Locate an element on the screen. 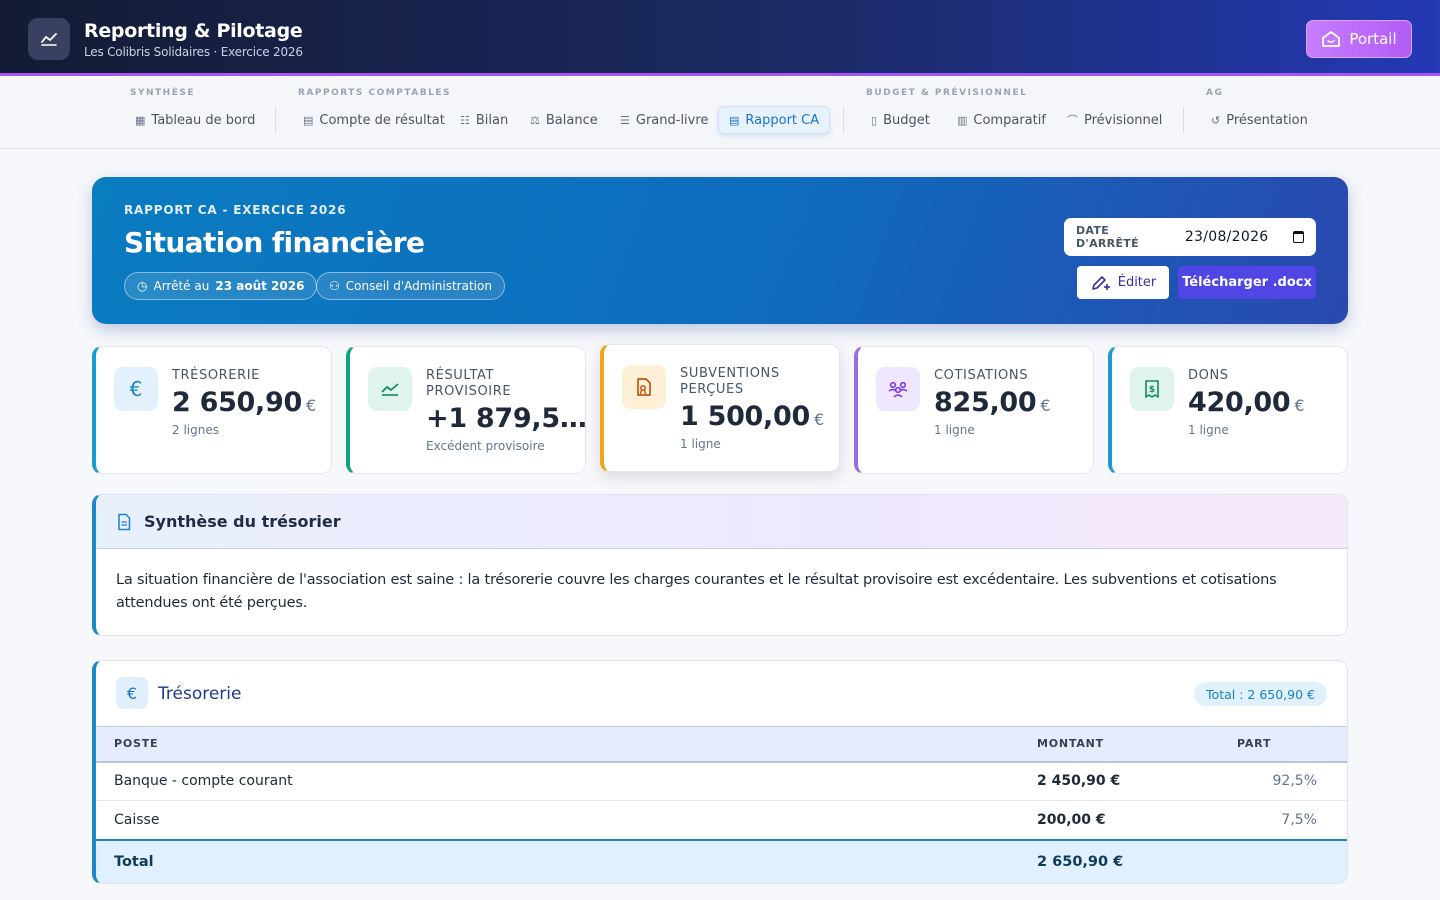 The width and height of the screenshot is (1440, 900). nav-item-compte-de-resultat: ▤ Compte de résultat is located at coordinates (374, 120).